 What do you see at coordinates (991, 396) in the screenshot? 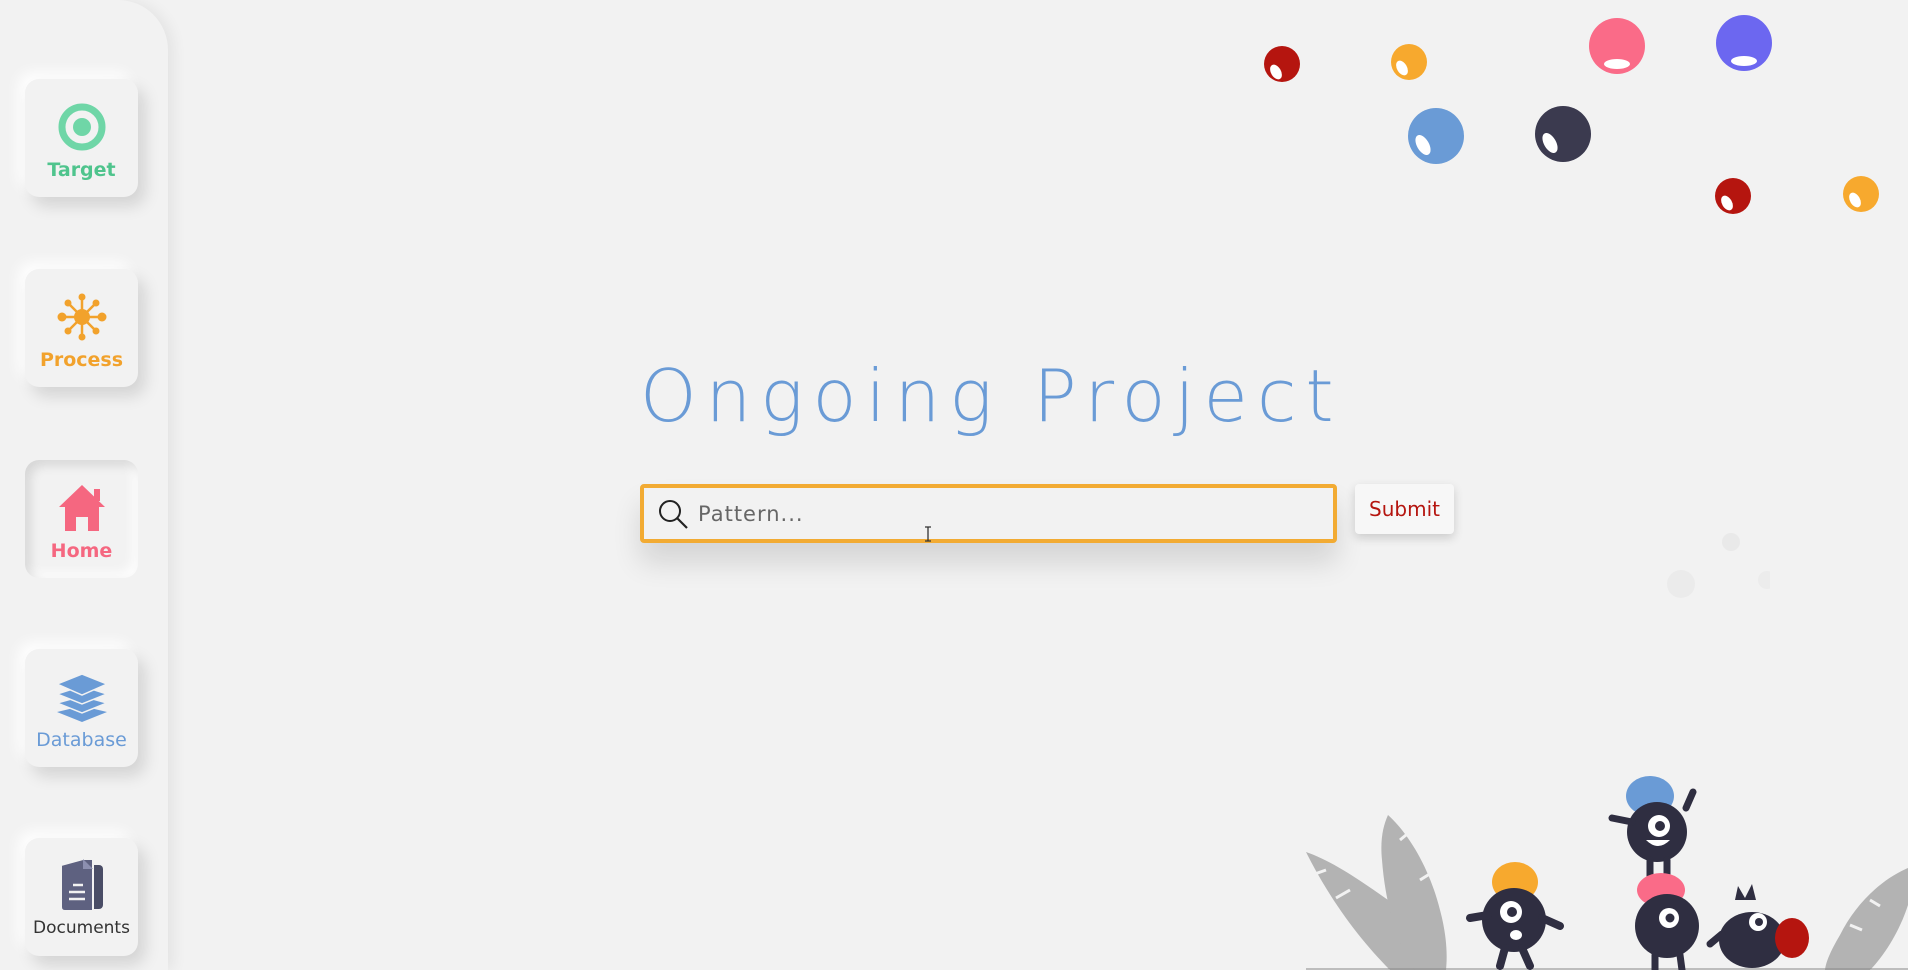
I see `page-title: Ongoing Project` at bounding box center [991, 396].